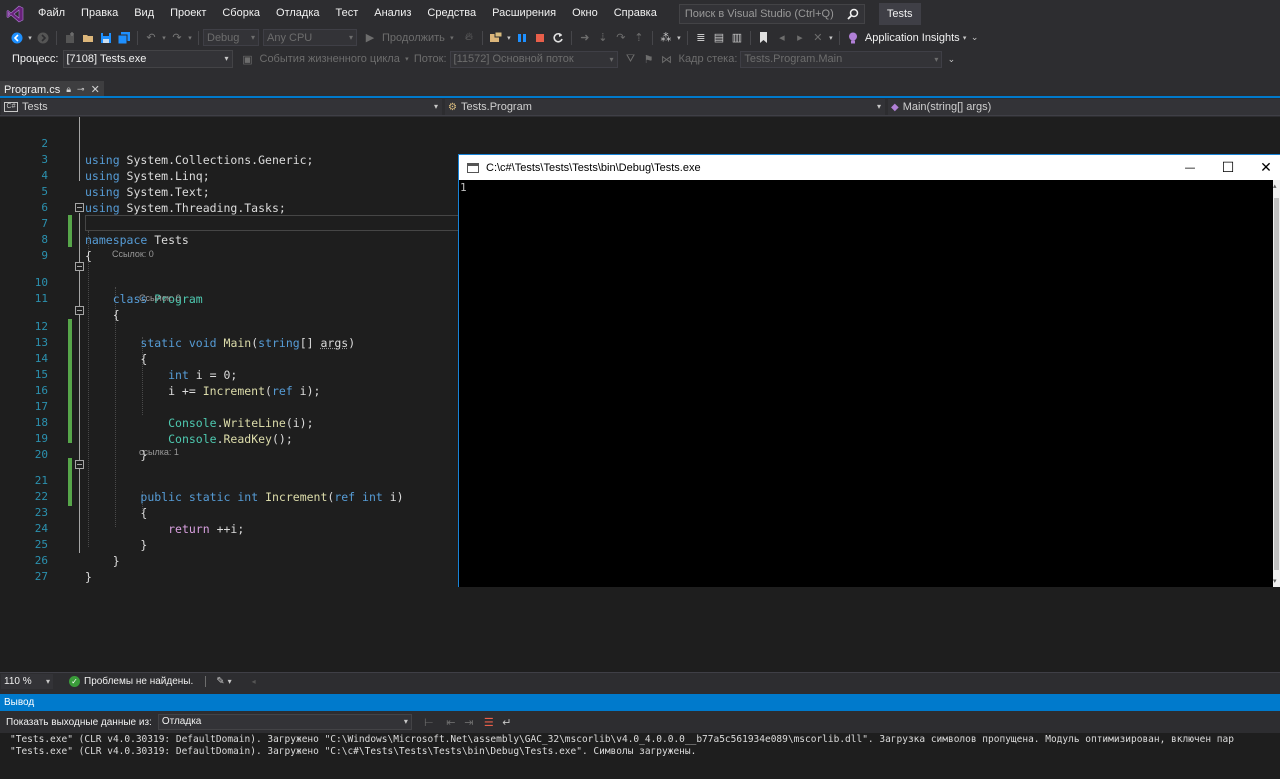 The width and height of the screenshot is (1280, 779). I want to click on stack-frame-select: Tests.Program.Main ▾, so click(841, 59).